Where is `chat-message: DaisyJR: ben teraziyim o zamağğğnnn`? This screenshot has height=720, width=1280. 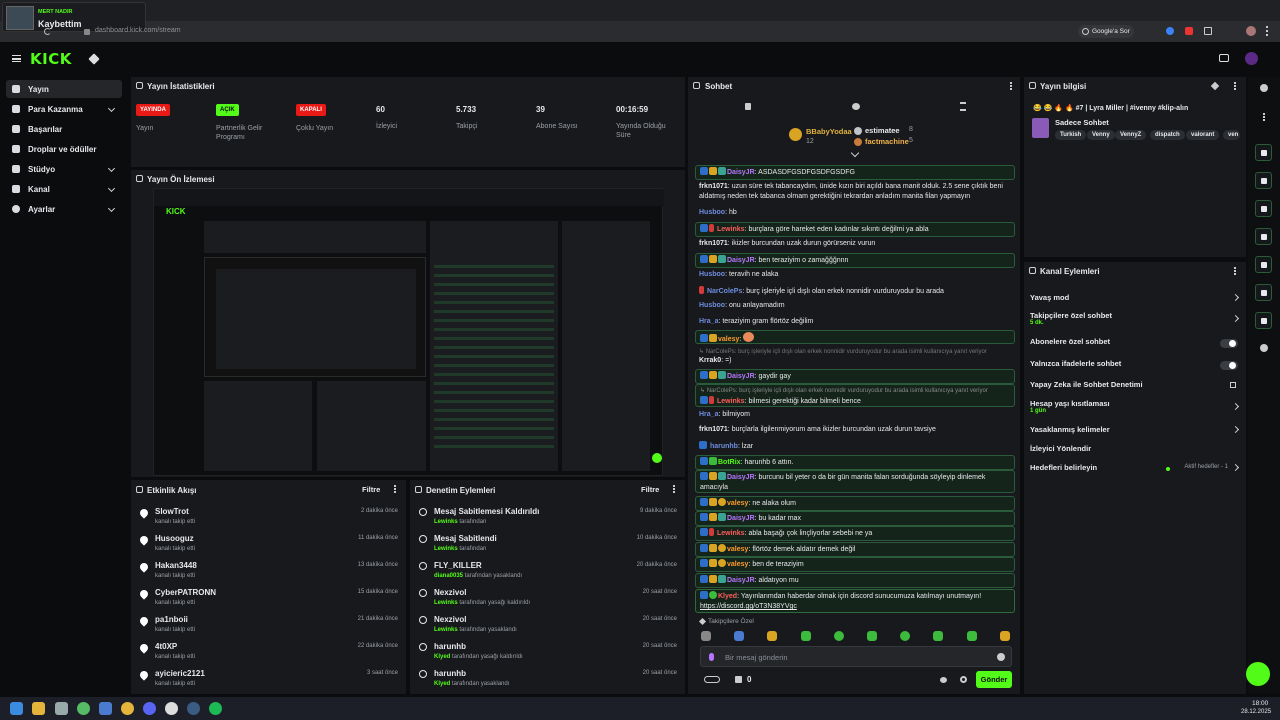 chat-message: DaisyJR: ben teraziyim o zamağğğnnn is located at coordinates (855, 260).